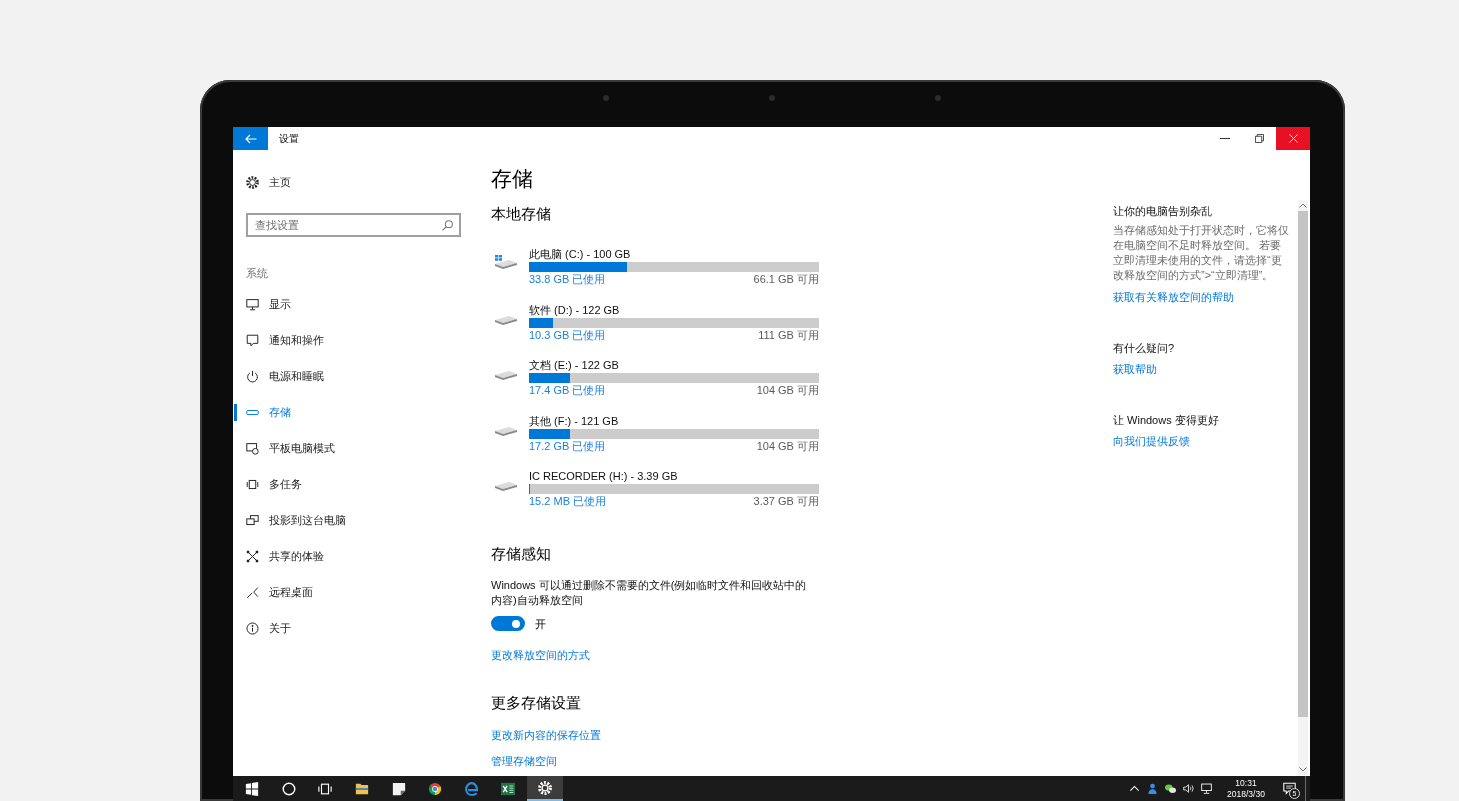 This screenshot has height=801, width=1459. What do you see at coordinates (252, 520) in the screenshot?
I see `overlapping-screens-icon` at bounding box center [252, 520].